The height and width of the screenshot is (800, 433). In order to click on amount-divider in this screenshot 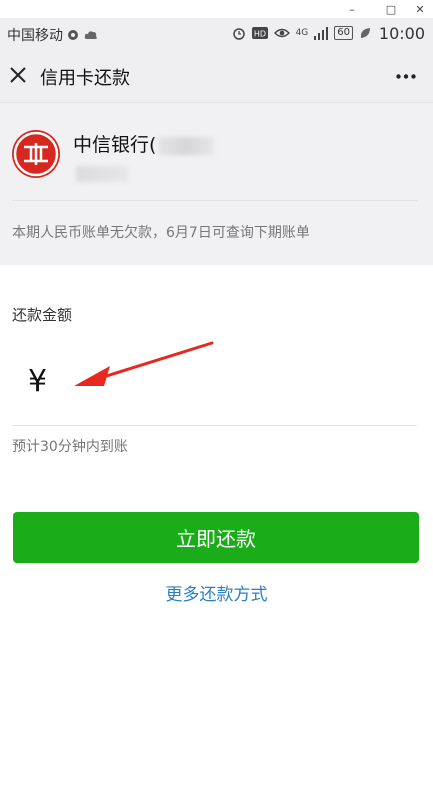, I will do `click(214, 425)`.